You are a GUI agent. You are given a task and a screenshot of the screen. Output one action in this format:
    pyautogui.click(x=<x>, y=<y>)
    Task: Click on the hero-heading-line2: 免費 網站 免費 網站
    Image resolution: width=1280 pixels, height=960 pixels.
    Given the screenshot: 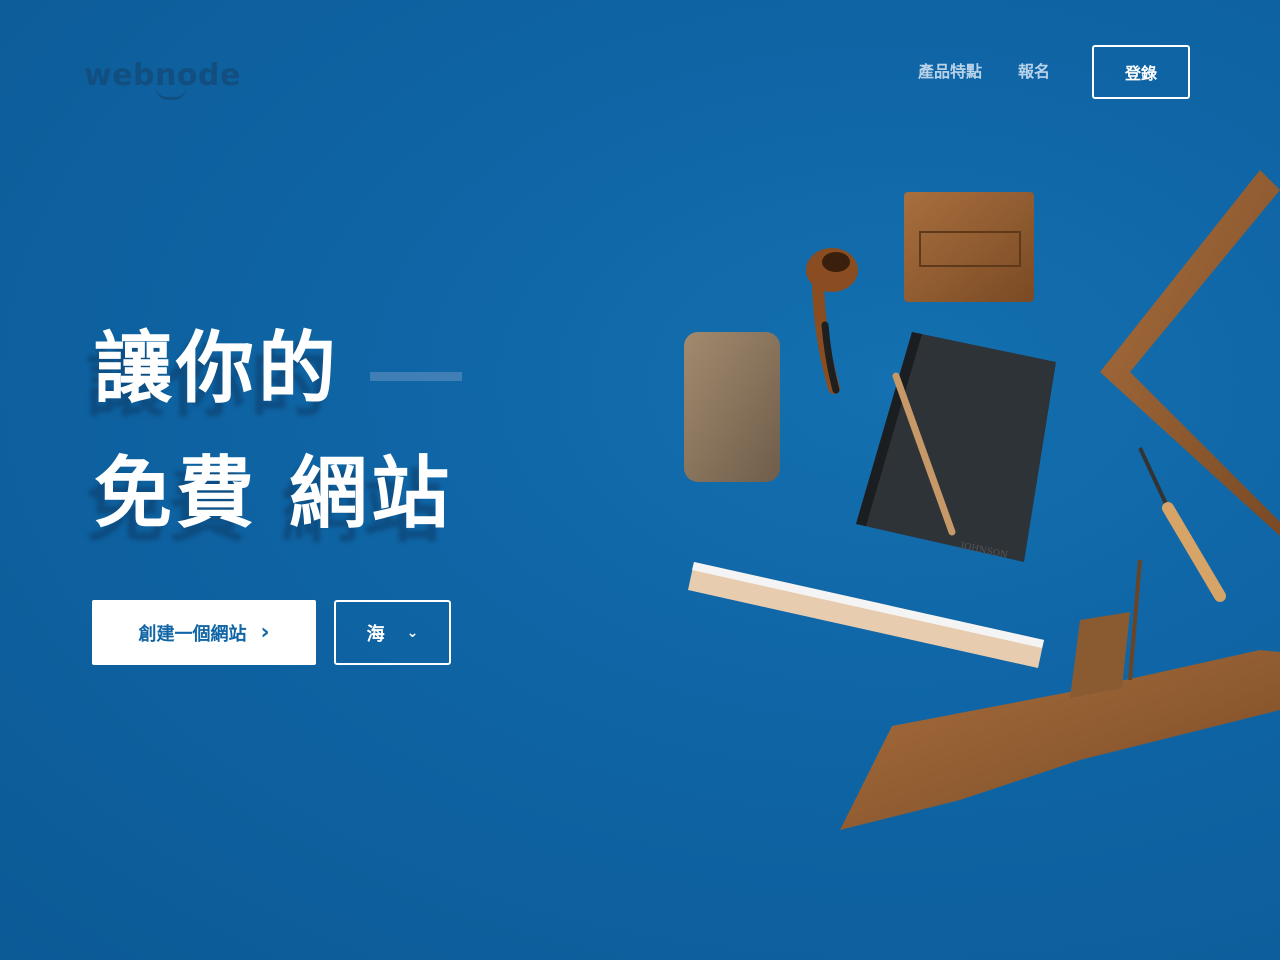 What is the action you would take?
    pyautogui.click(x=269, y=501)
    